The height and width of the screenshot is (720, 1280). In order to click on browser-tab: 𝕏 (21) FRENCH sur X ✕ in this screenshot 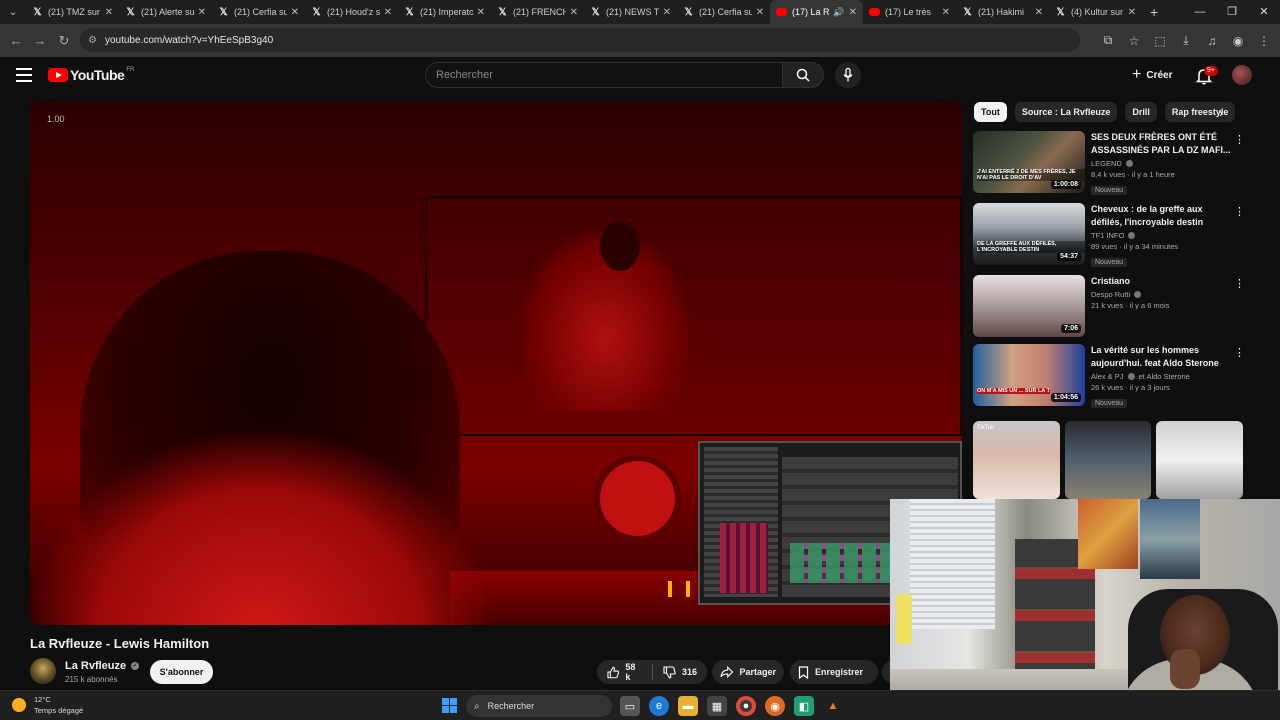, I will do `click(537, 12)`.